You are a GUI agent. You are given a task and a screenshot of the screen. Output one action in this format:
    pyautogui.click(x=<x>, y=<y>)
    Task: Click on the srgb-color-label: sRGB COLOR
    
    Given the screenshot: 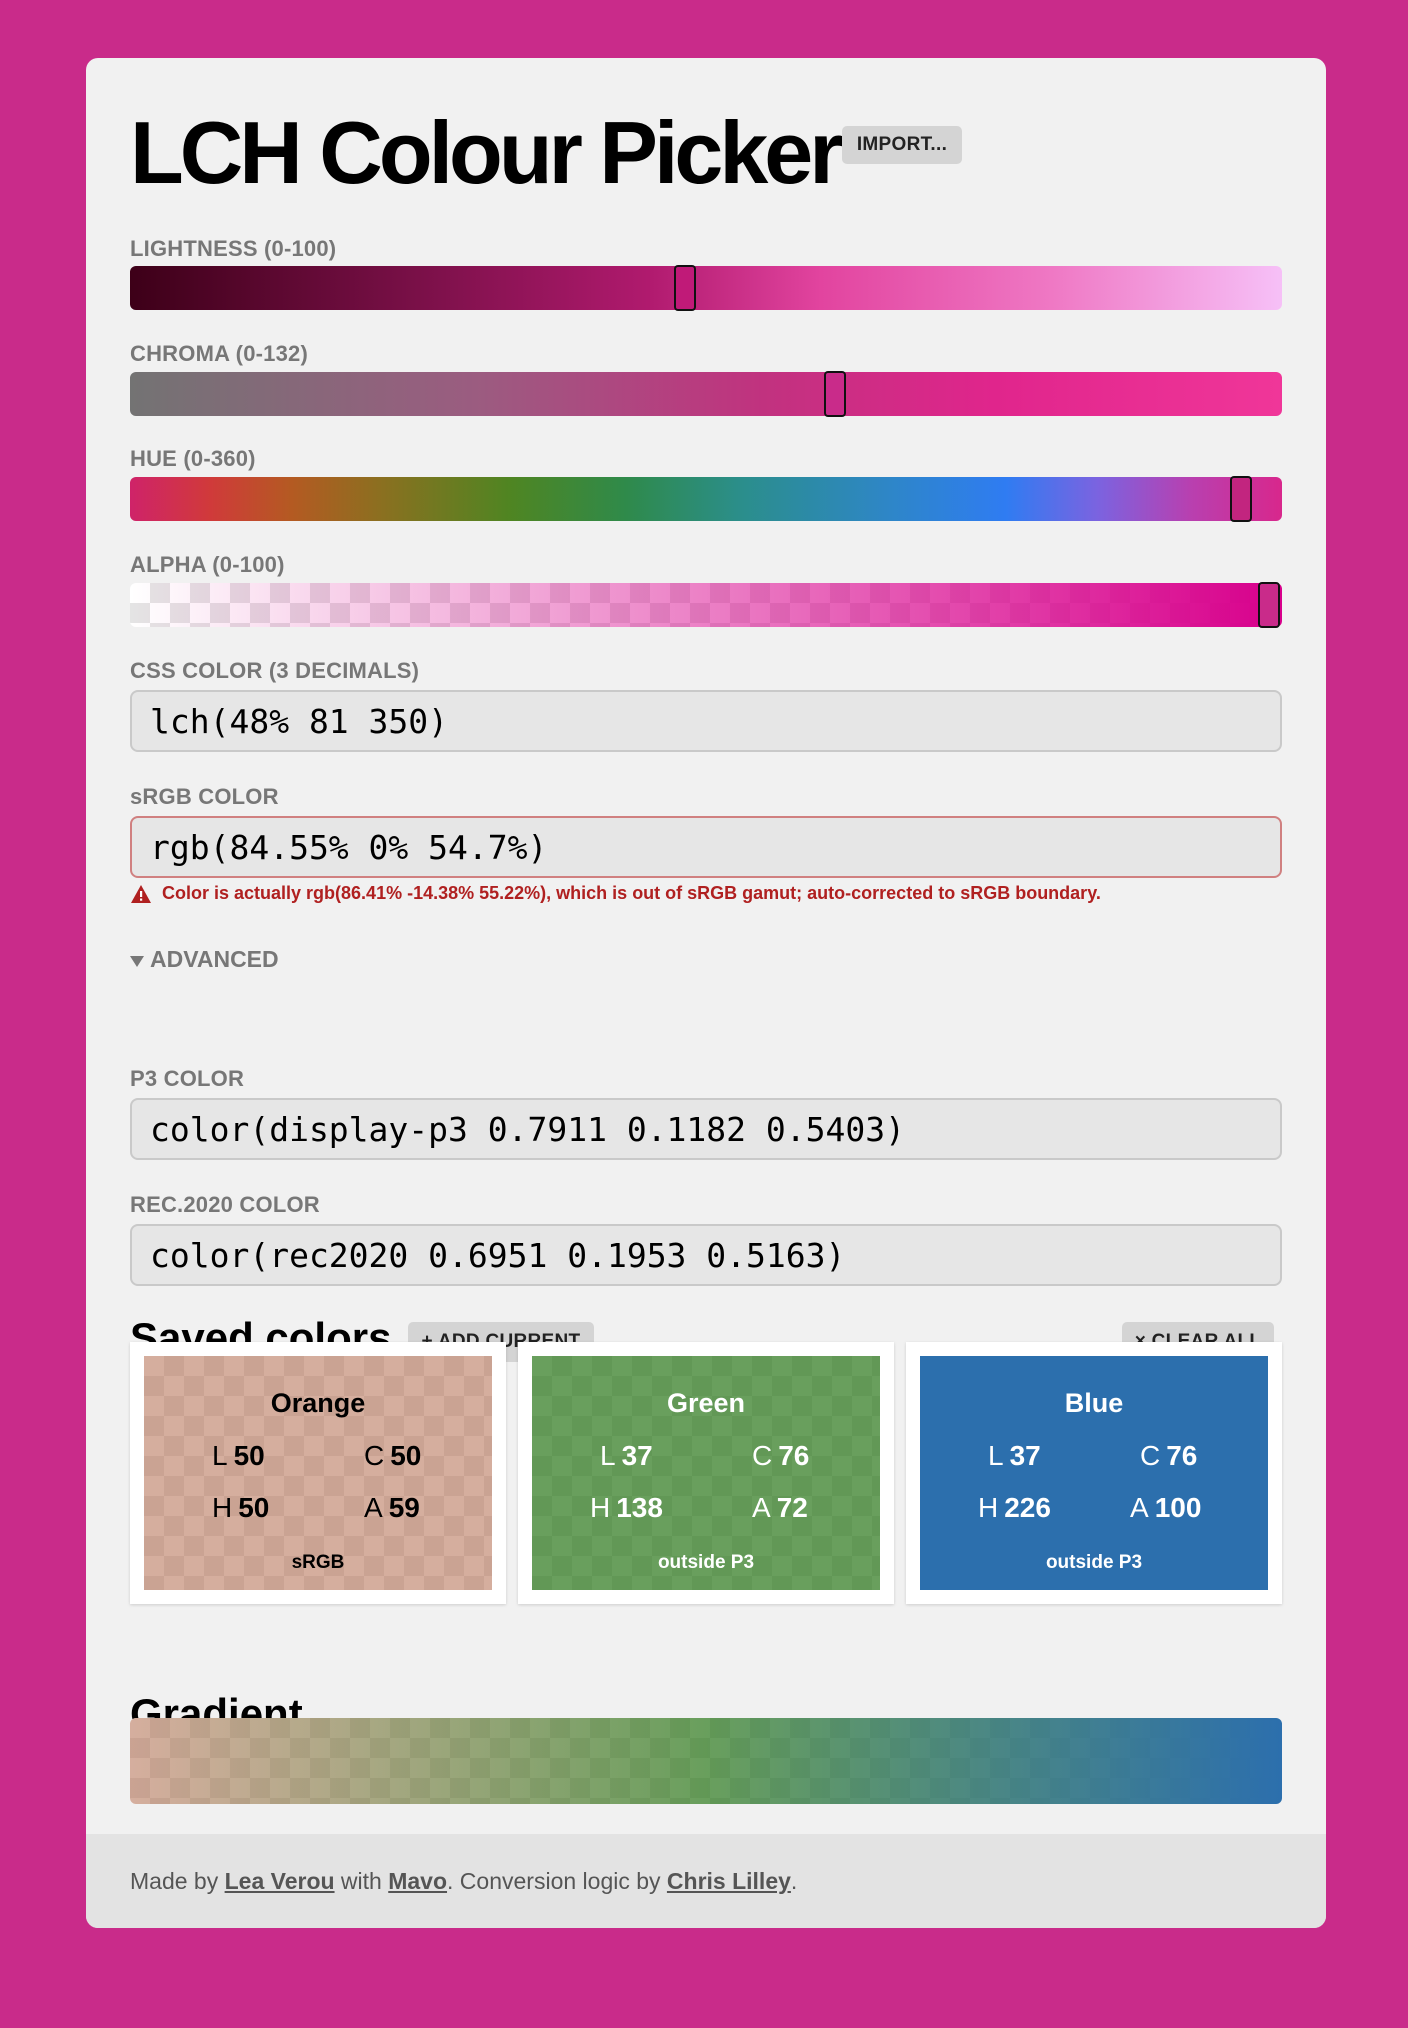 What is the action you would take?
    pyautogui.click(x=204, y=796)
    